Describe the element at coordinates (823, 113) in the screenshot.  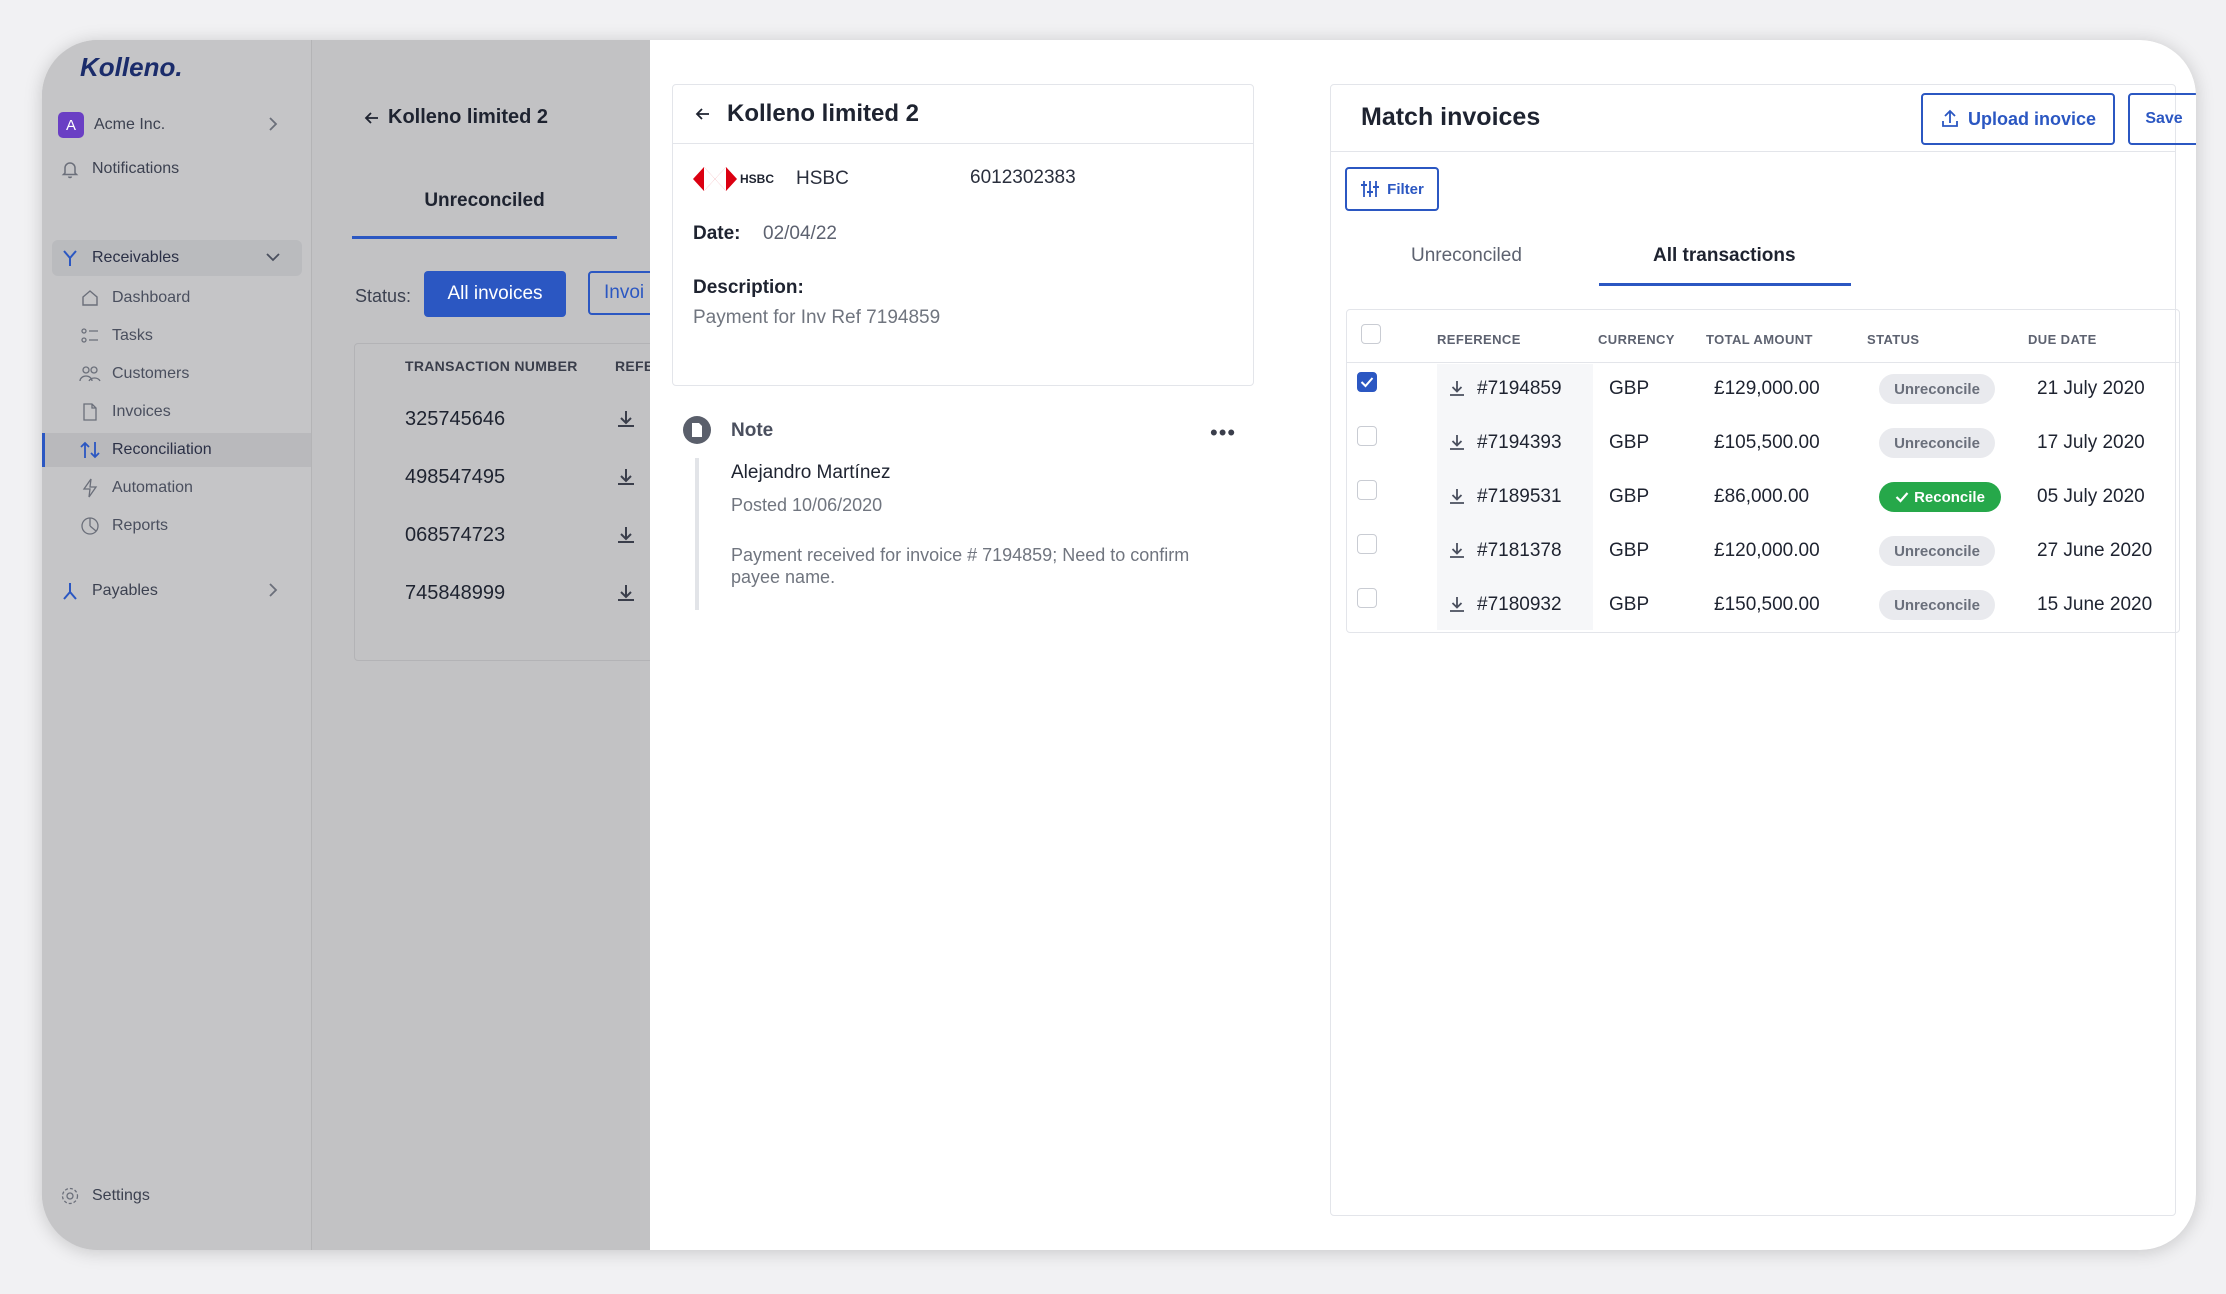
I see `transaction-title: Kolleno limited 2` at that location.